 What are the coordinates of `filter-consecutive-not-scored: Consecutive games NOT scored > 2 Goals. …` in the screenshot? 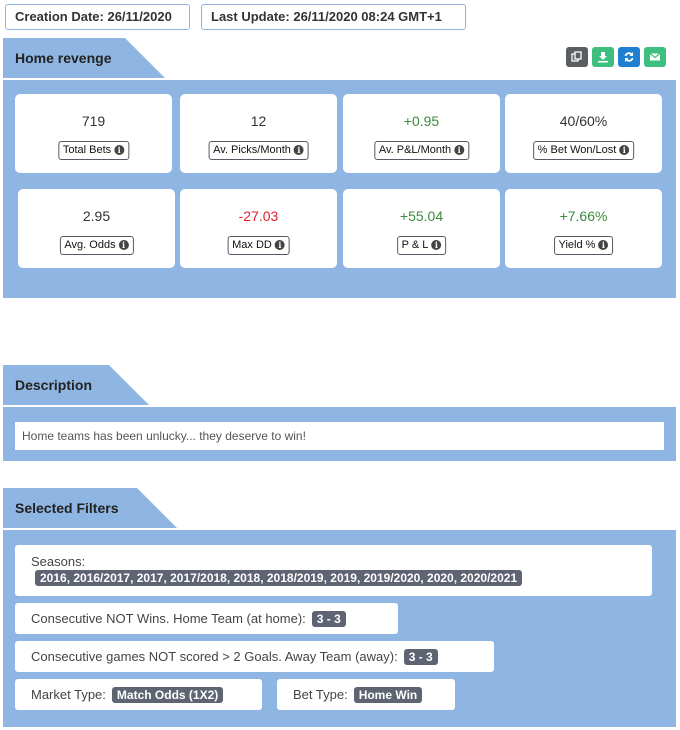 It's located at (254, 656).